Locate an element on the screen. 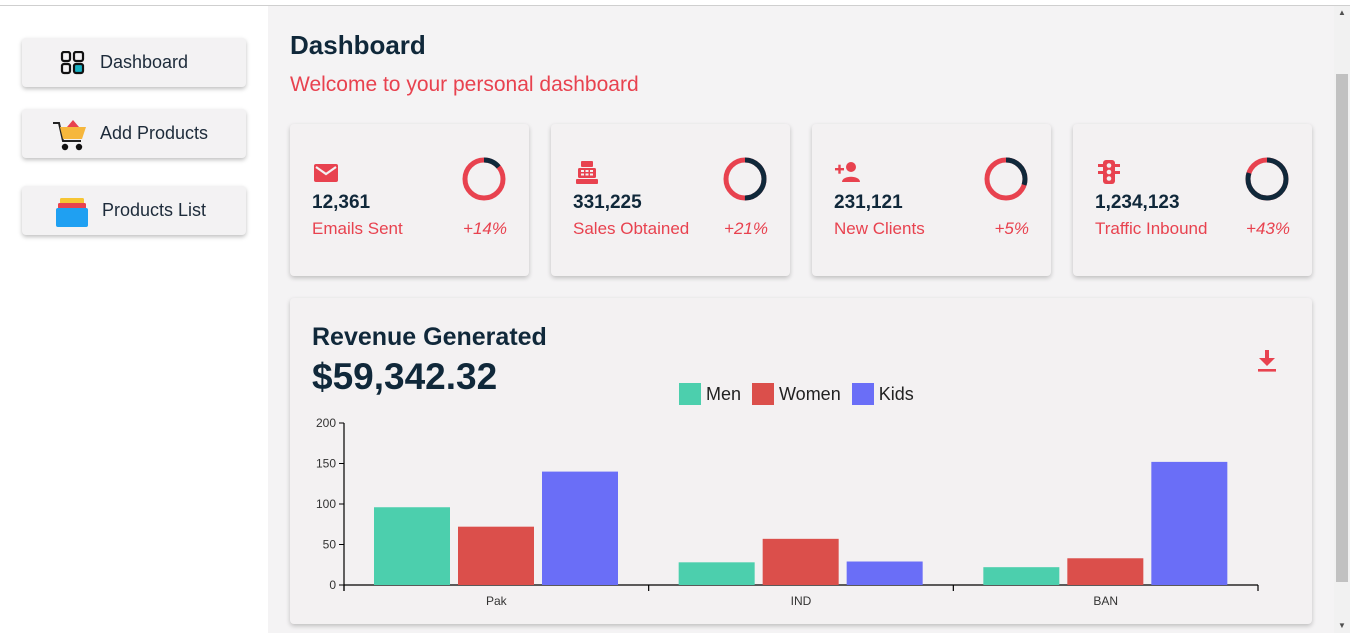  bar-men-ind is located at coordinates (716, 573).